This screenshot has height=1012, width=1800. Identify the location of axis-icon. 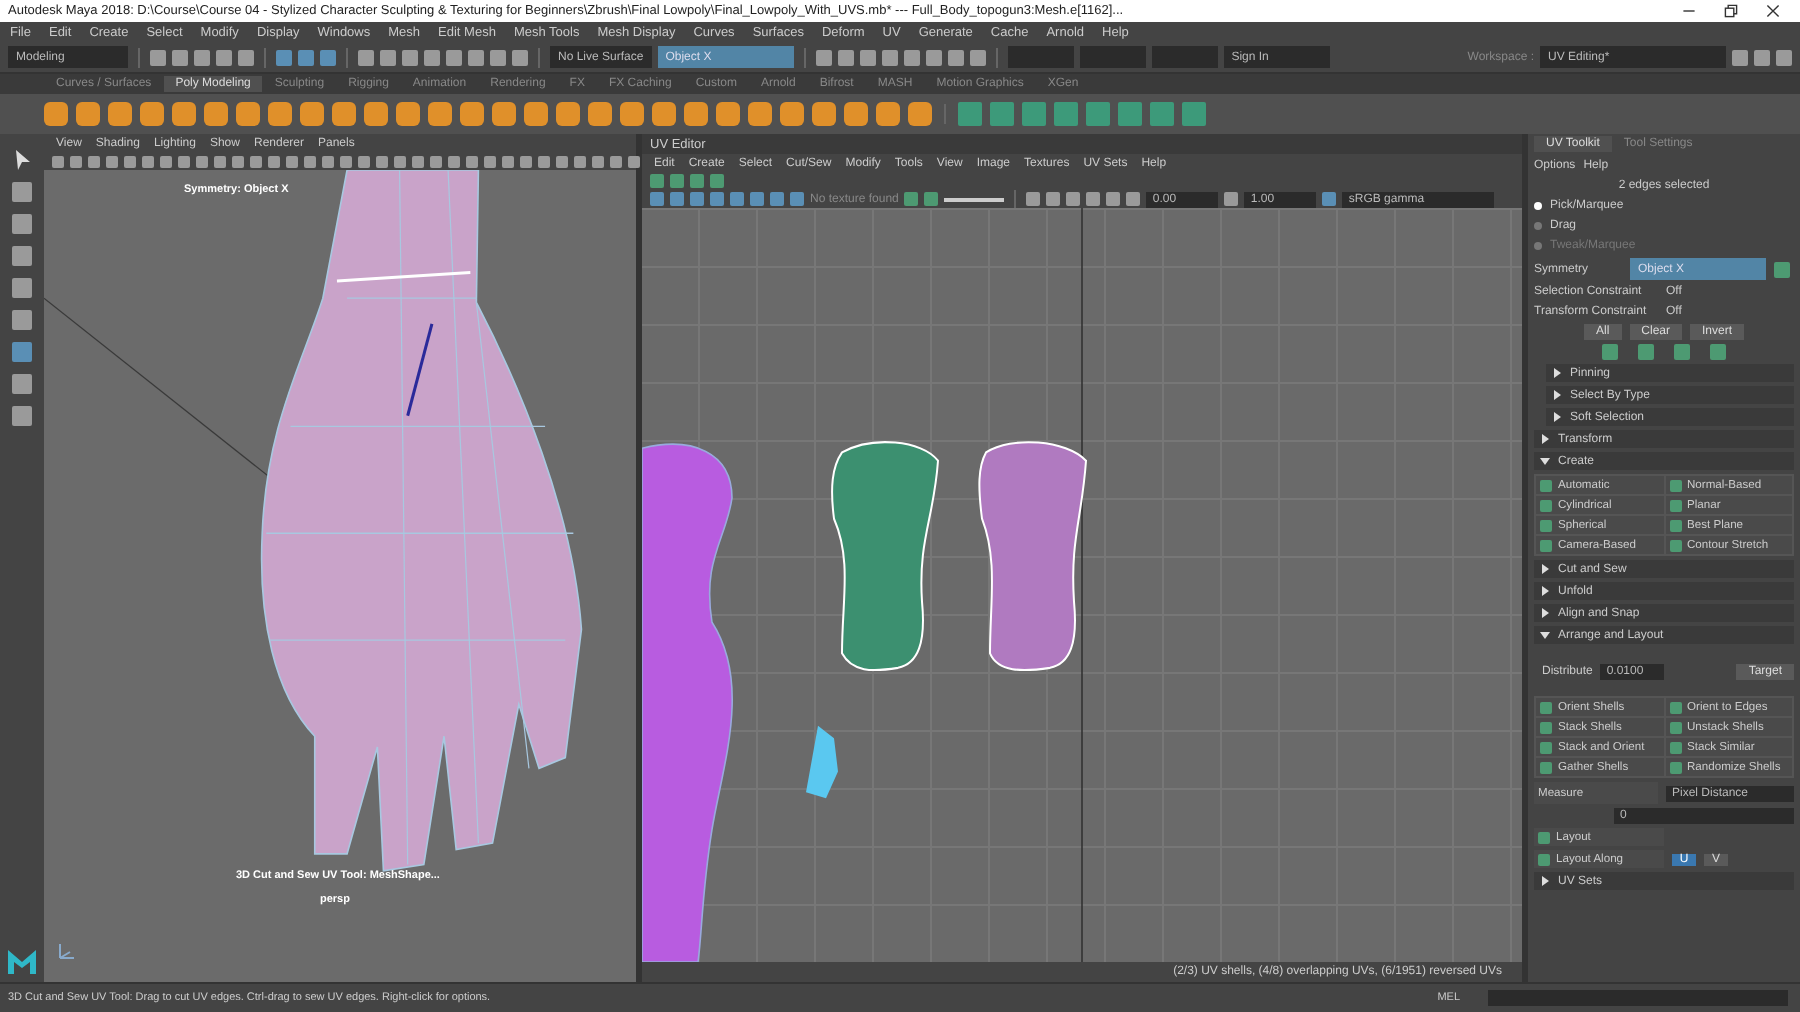
(66, 952).